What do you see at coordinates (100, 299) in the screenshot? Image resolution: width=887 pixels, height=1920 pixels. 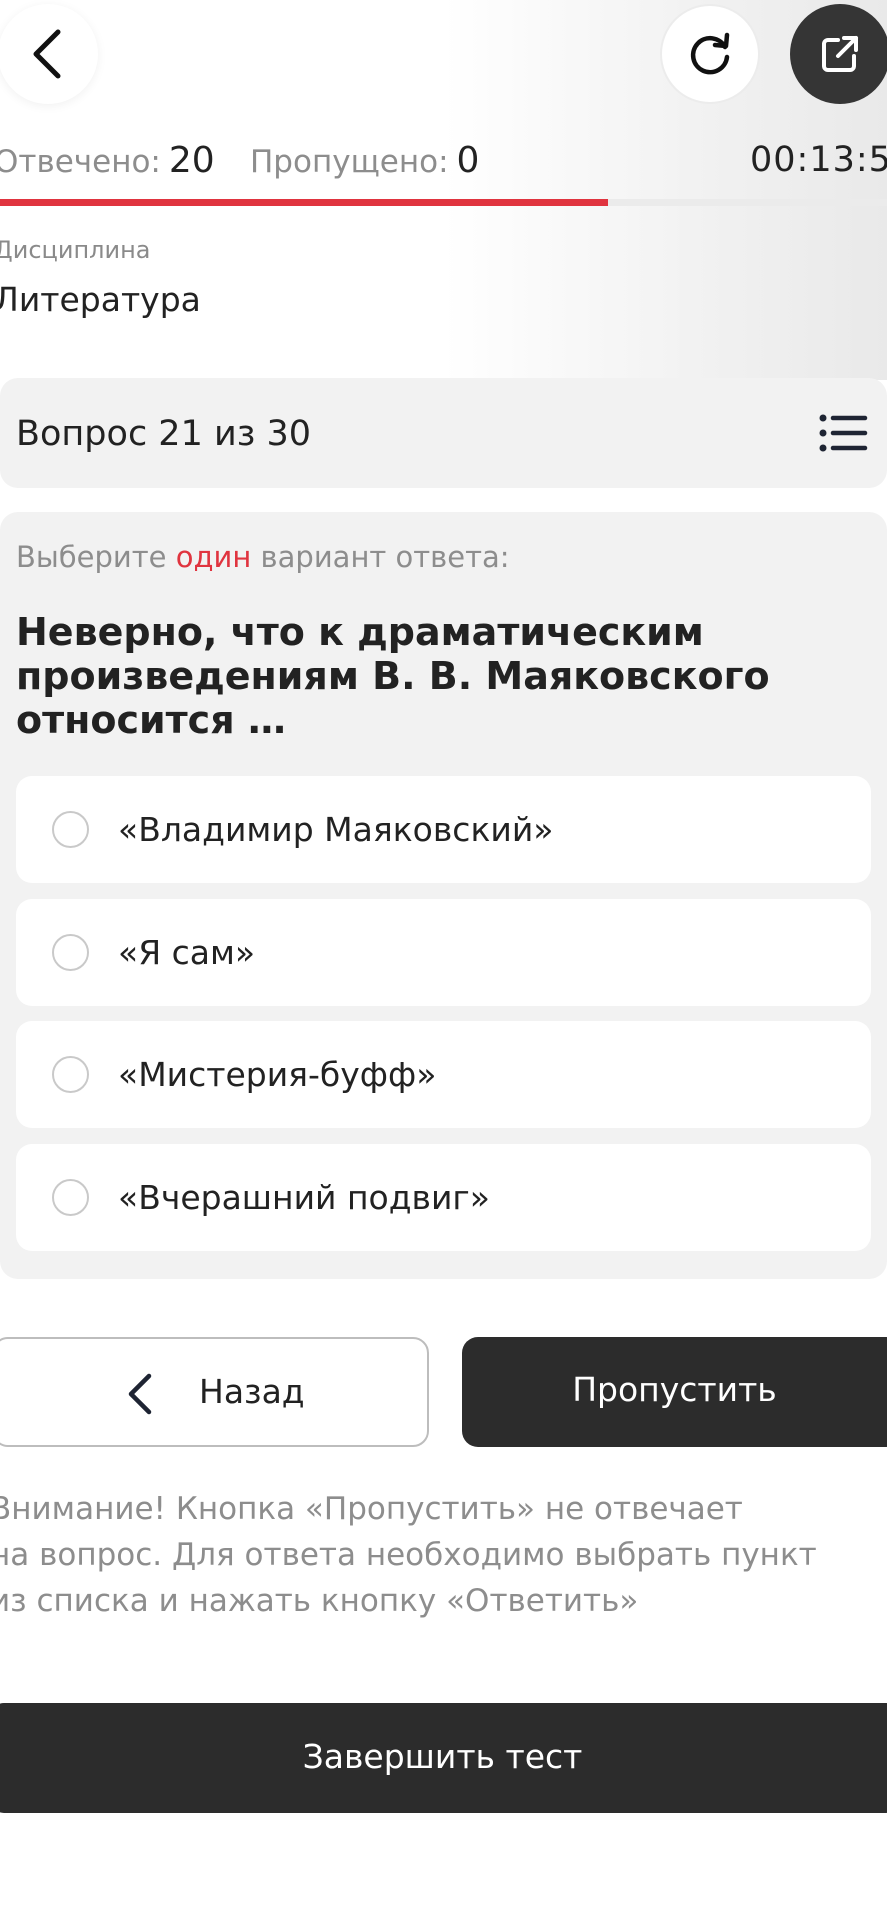 I see `discipline-name: Литература` at bounding box center [100, 299].